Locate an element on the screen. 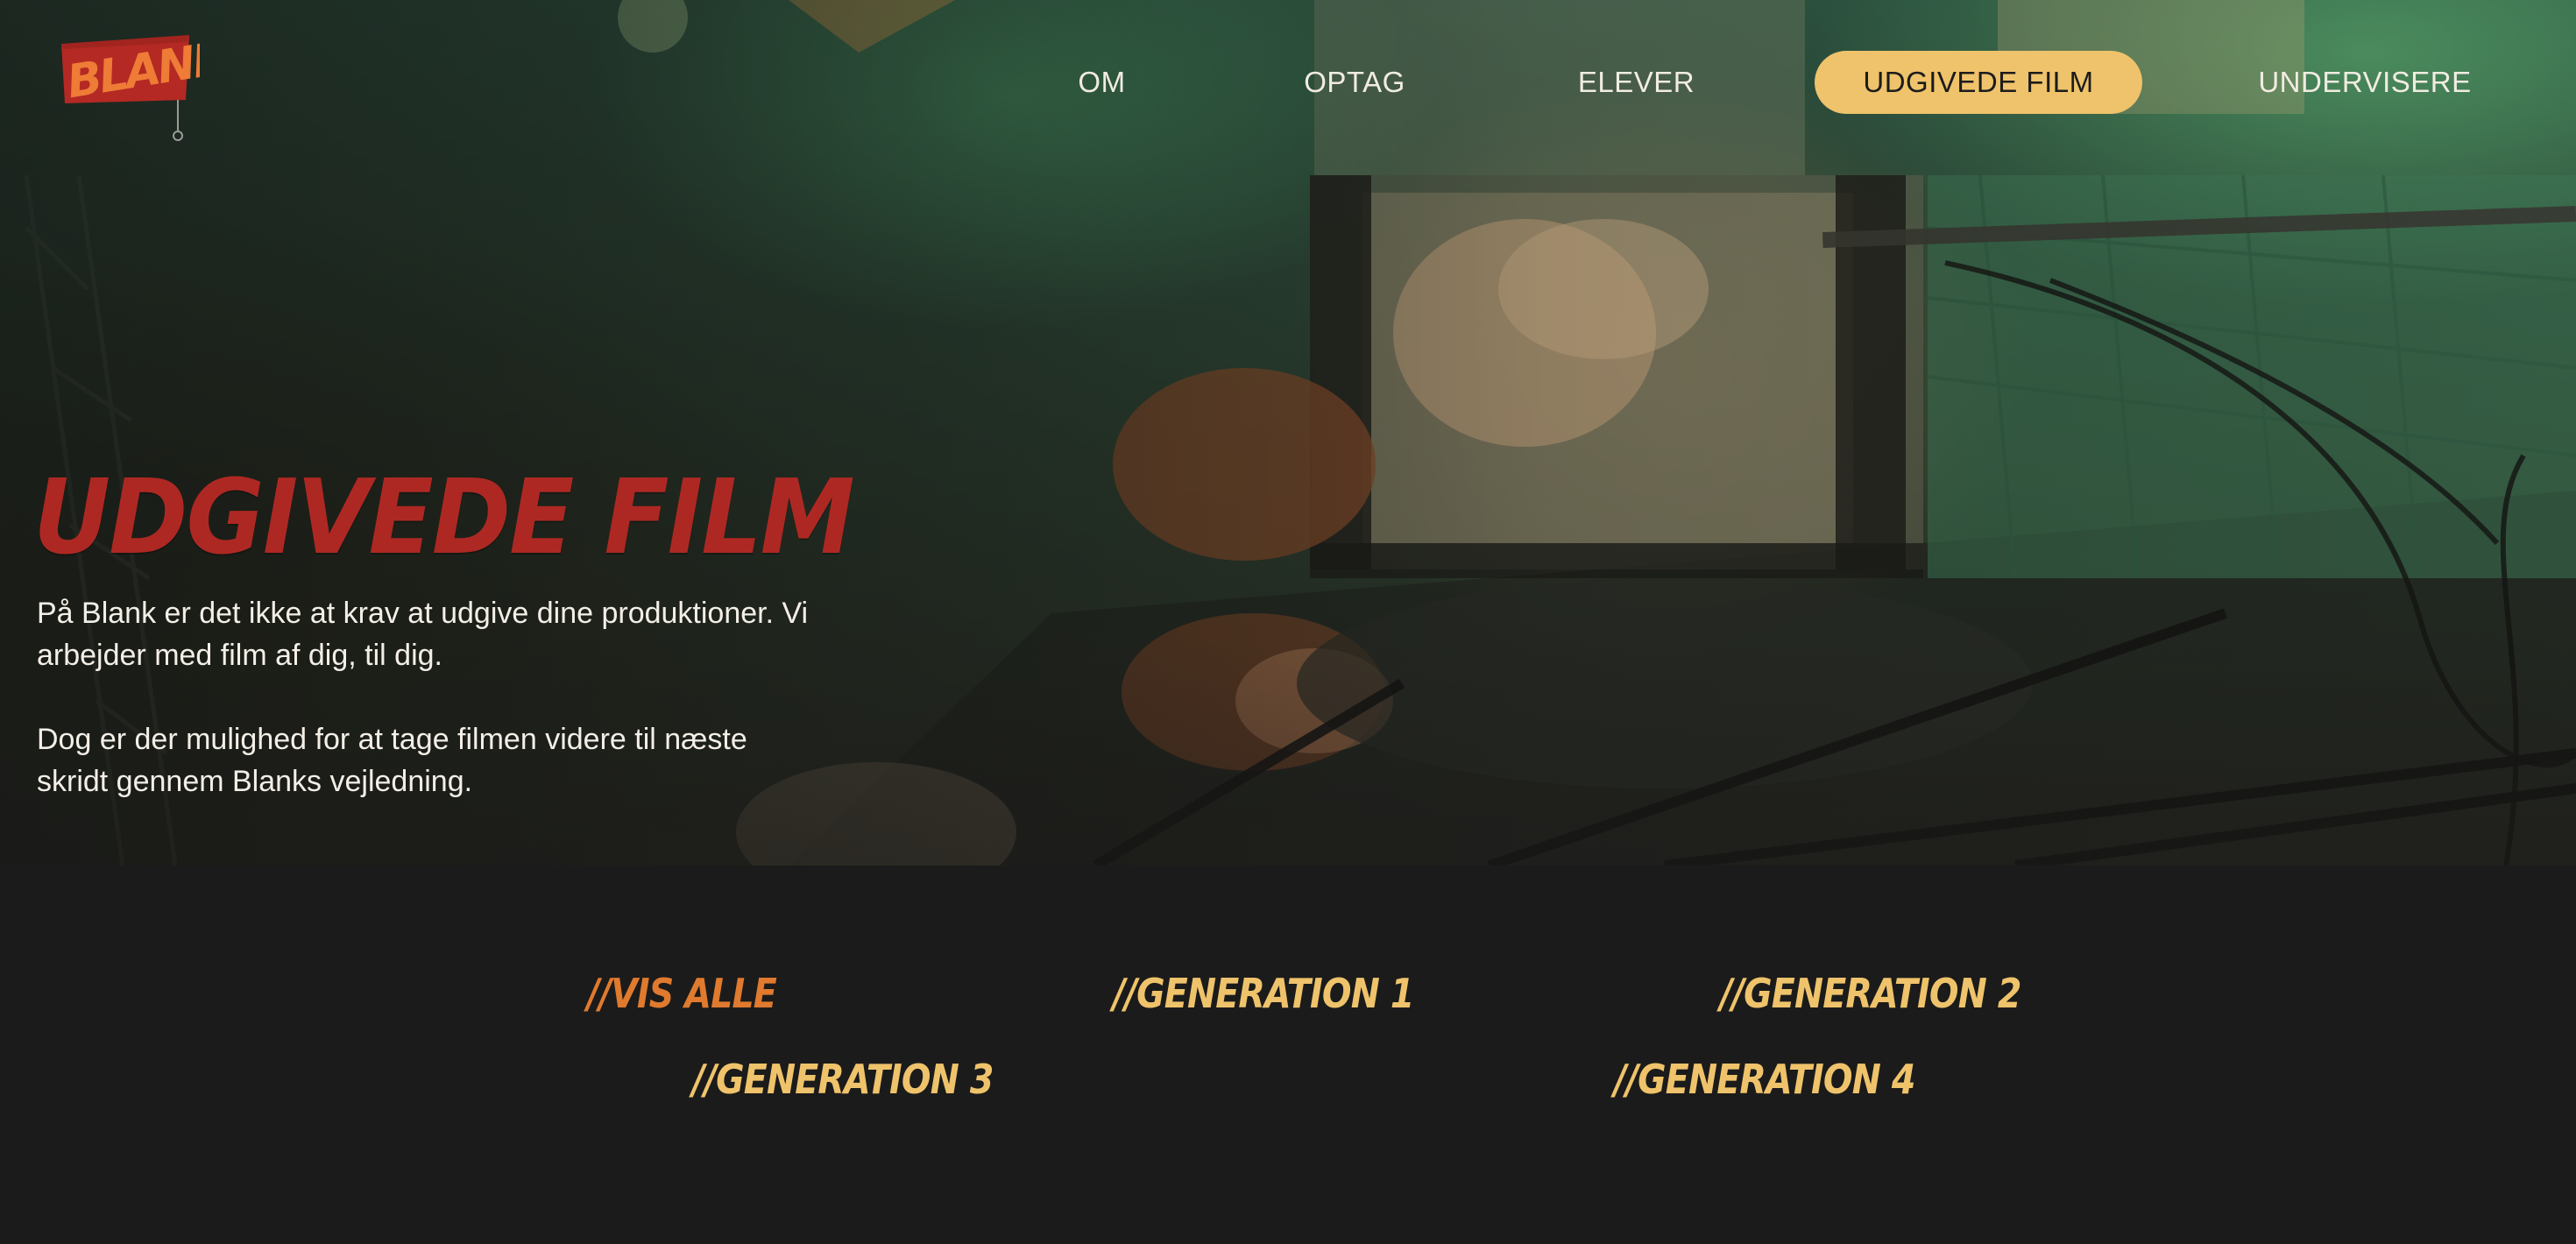  nav-item-om: OM is located at coordinates (1101, 82).